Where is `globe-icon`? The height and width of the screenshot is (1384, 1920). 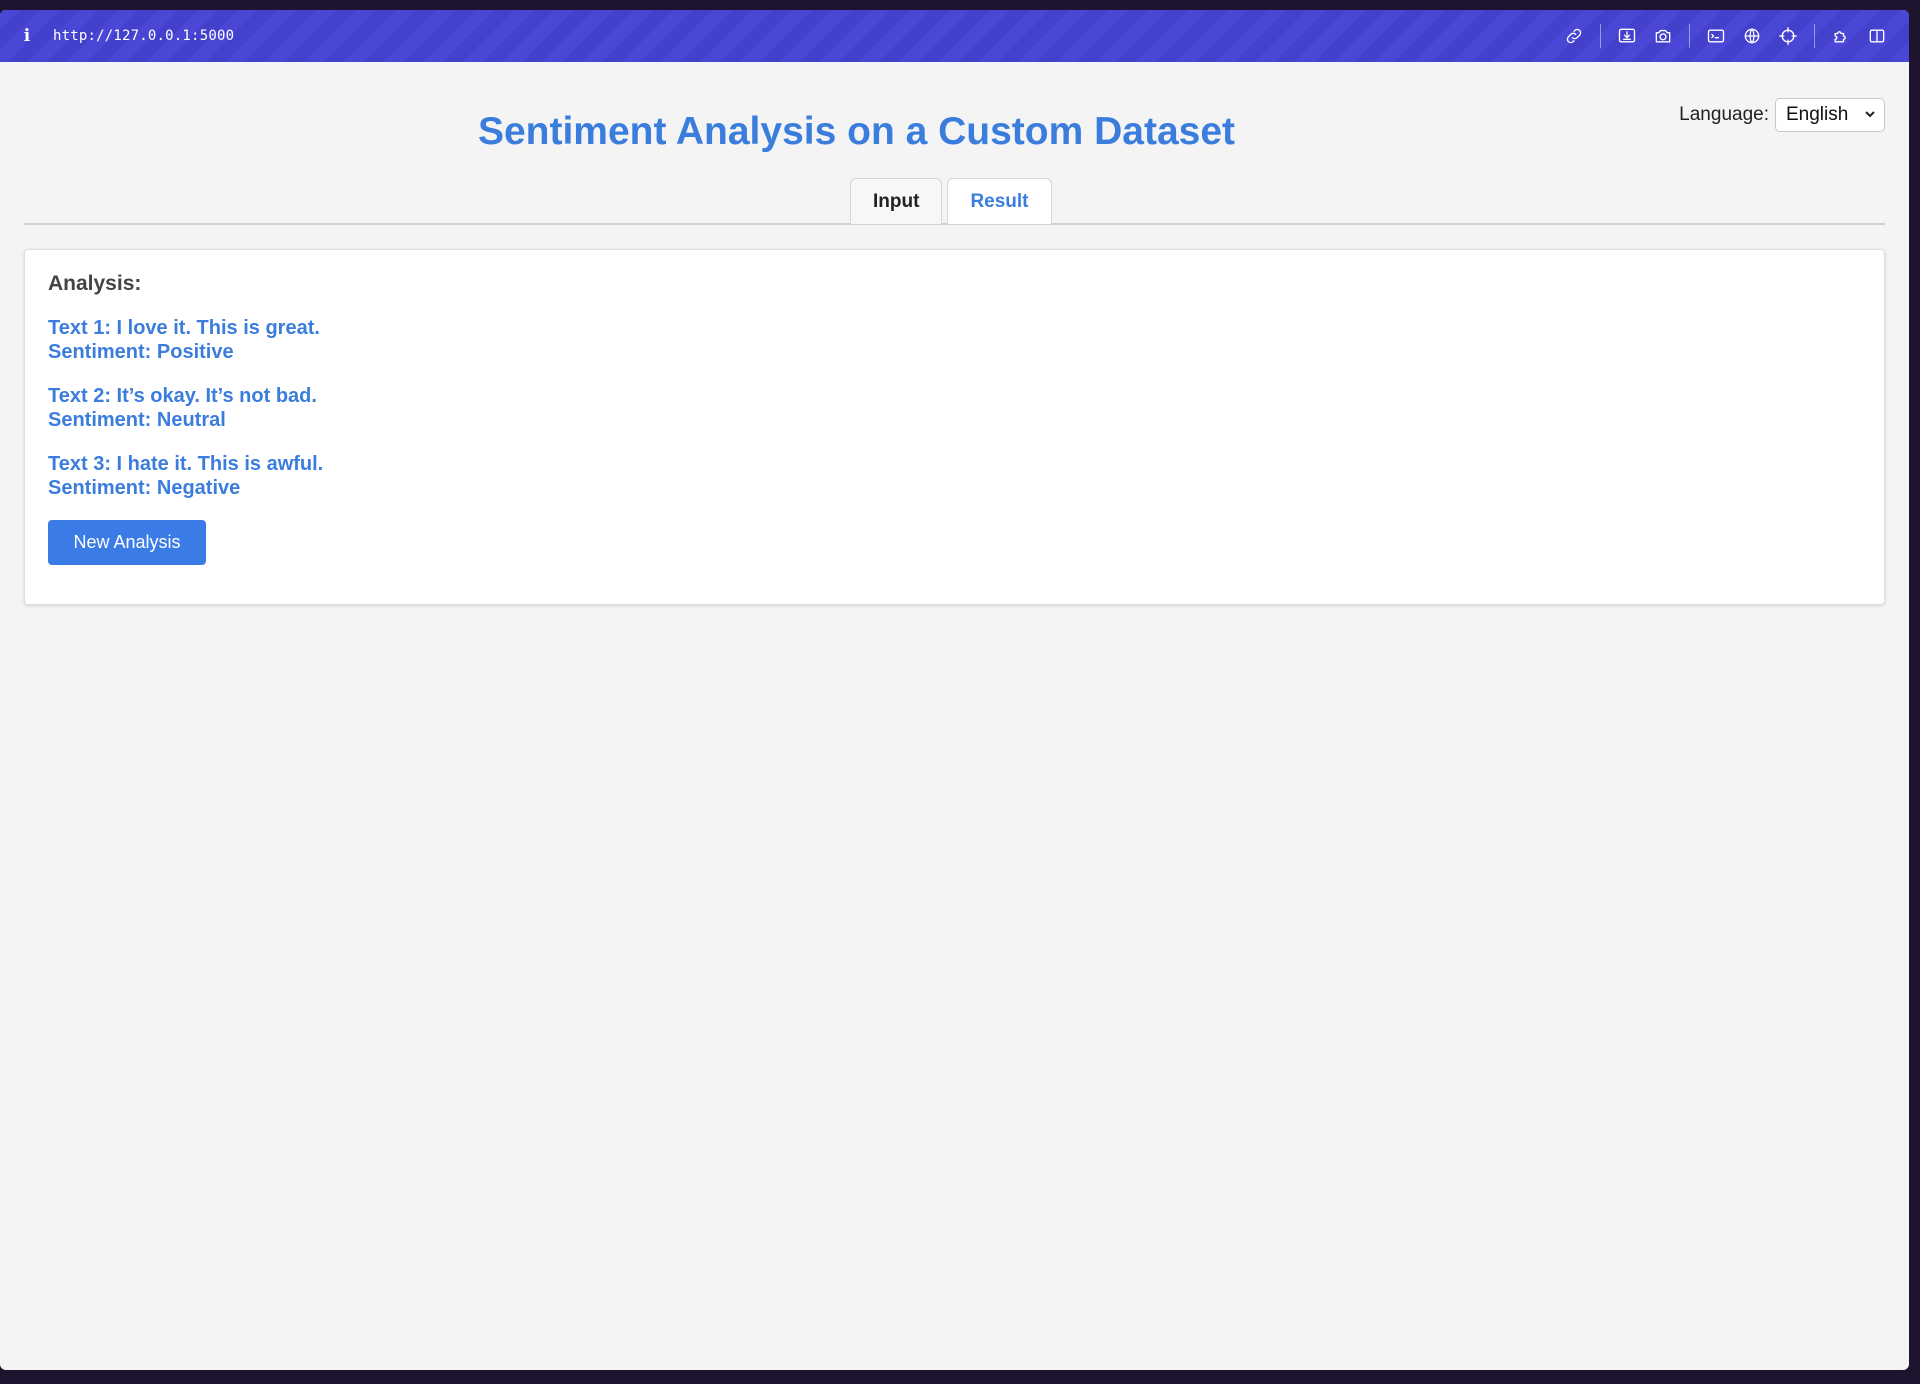
globe-icon is located at coordinates (1752, 36).